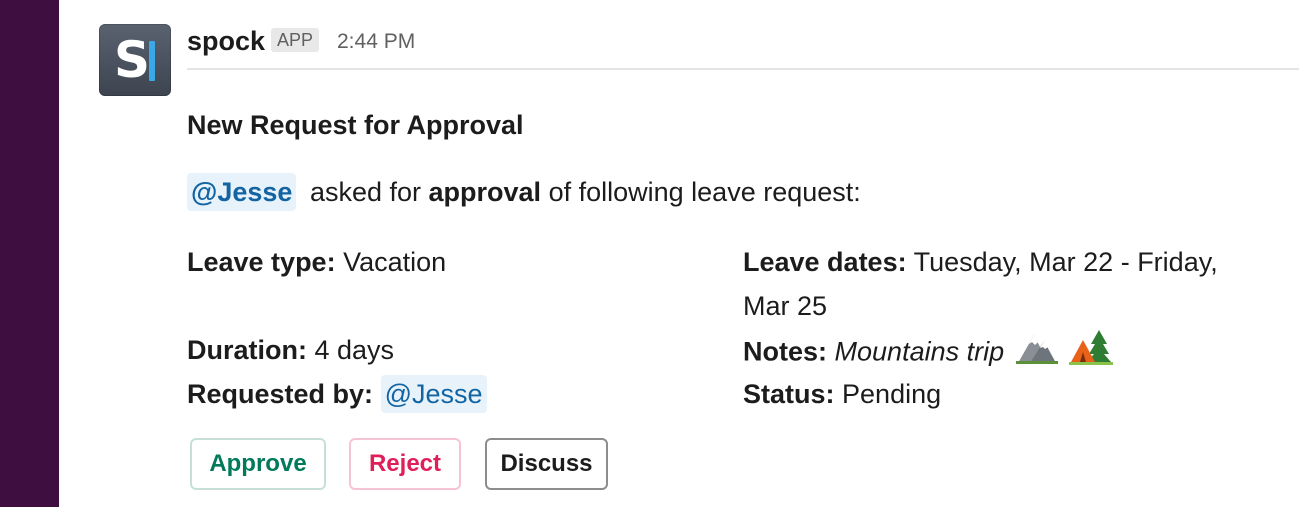 Image resolution: width=1299 pixels, height=507 pixels. I want to click on discuss-button: Discuss, so click(546, 464).